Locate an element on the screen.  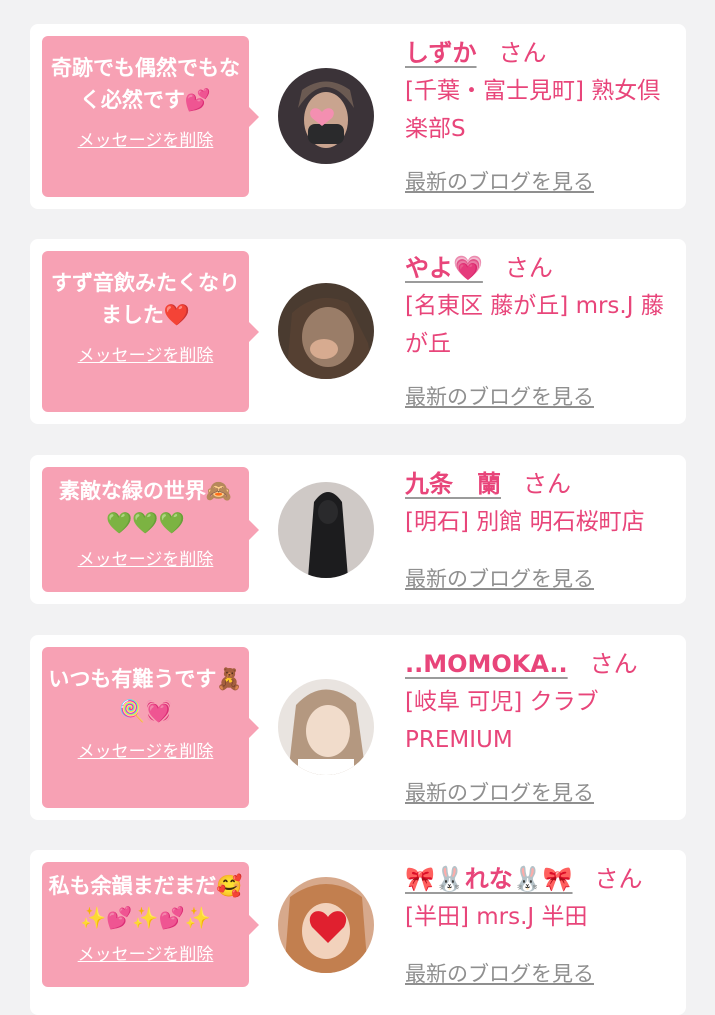
sender-name-link: やよ💗 is located at coordinates (444, 268).